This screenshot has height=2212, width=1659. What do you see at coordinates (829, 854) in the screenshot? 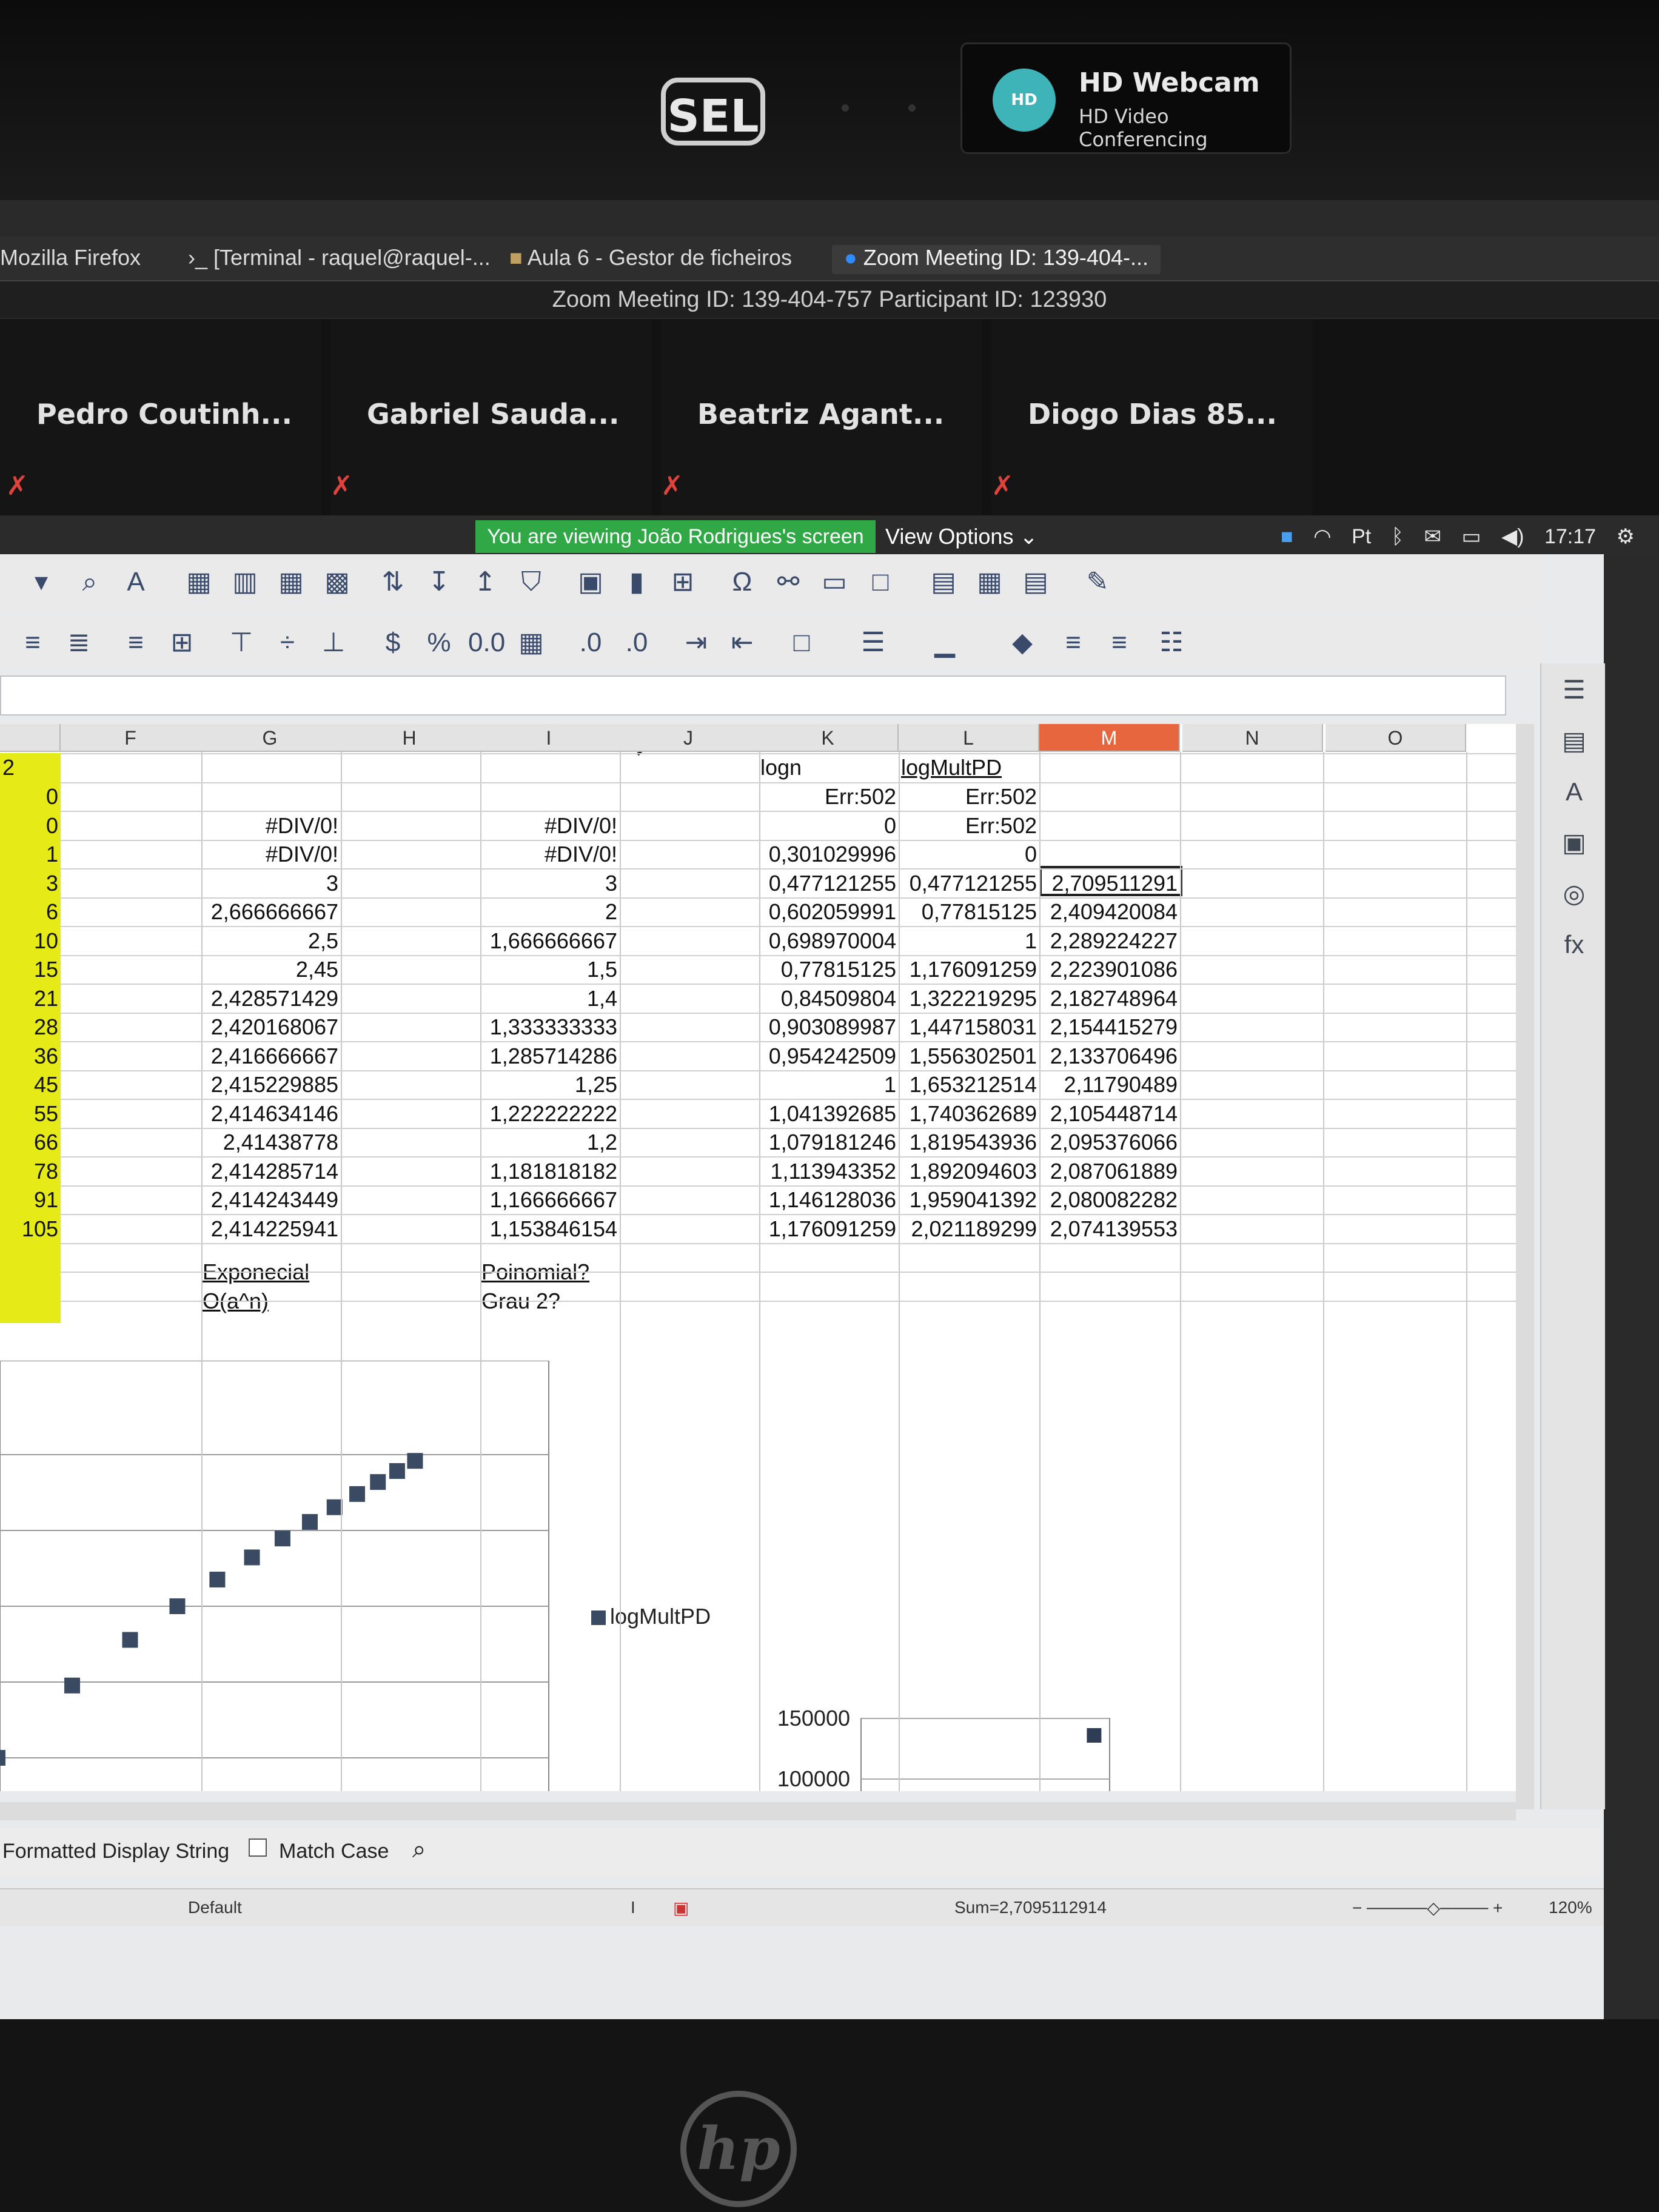
I see `cell-K-row-3: 0,301029996` at bounding box center [829, 854].